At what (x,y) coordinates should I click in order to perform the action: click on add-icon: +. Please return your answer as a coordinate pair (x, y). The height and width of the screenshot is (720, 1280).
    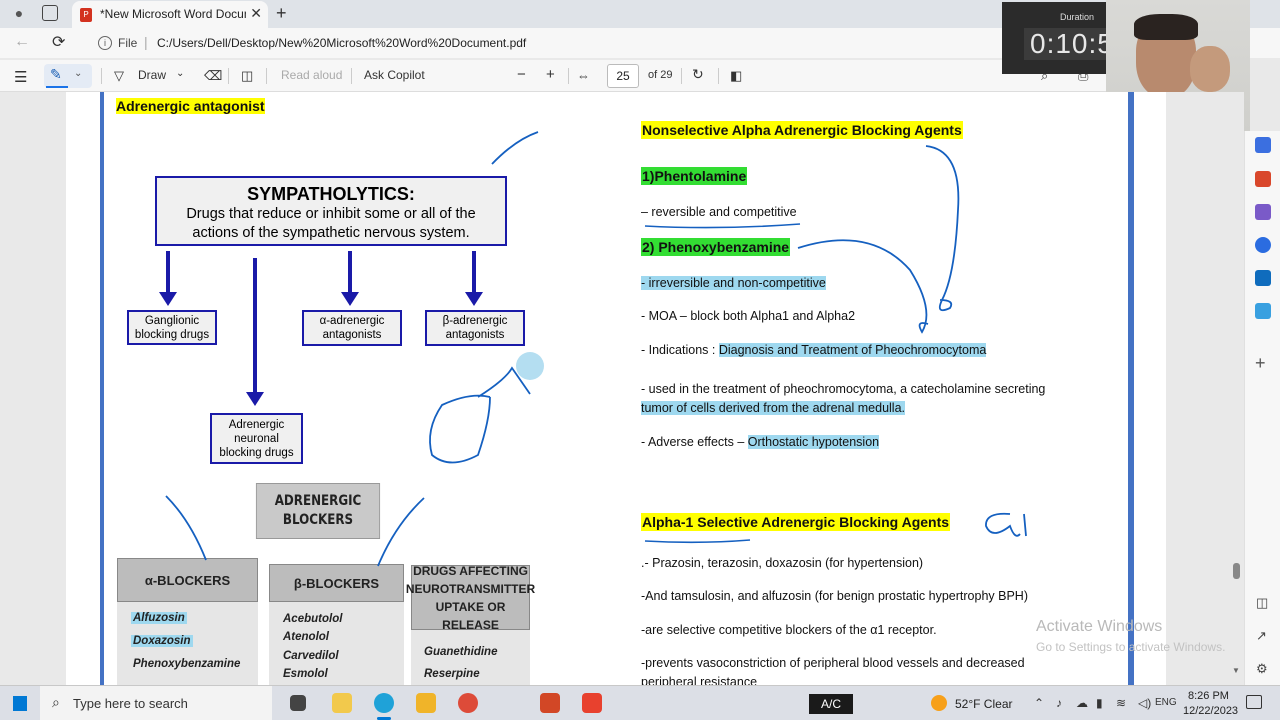
    Looking at the image, I should click on (1260, 363).